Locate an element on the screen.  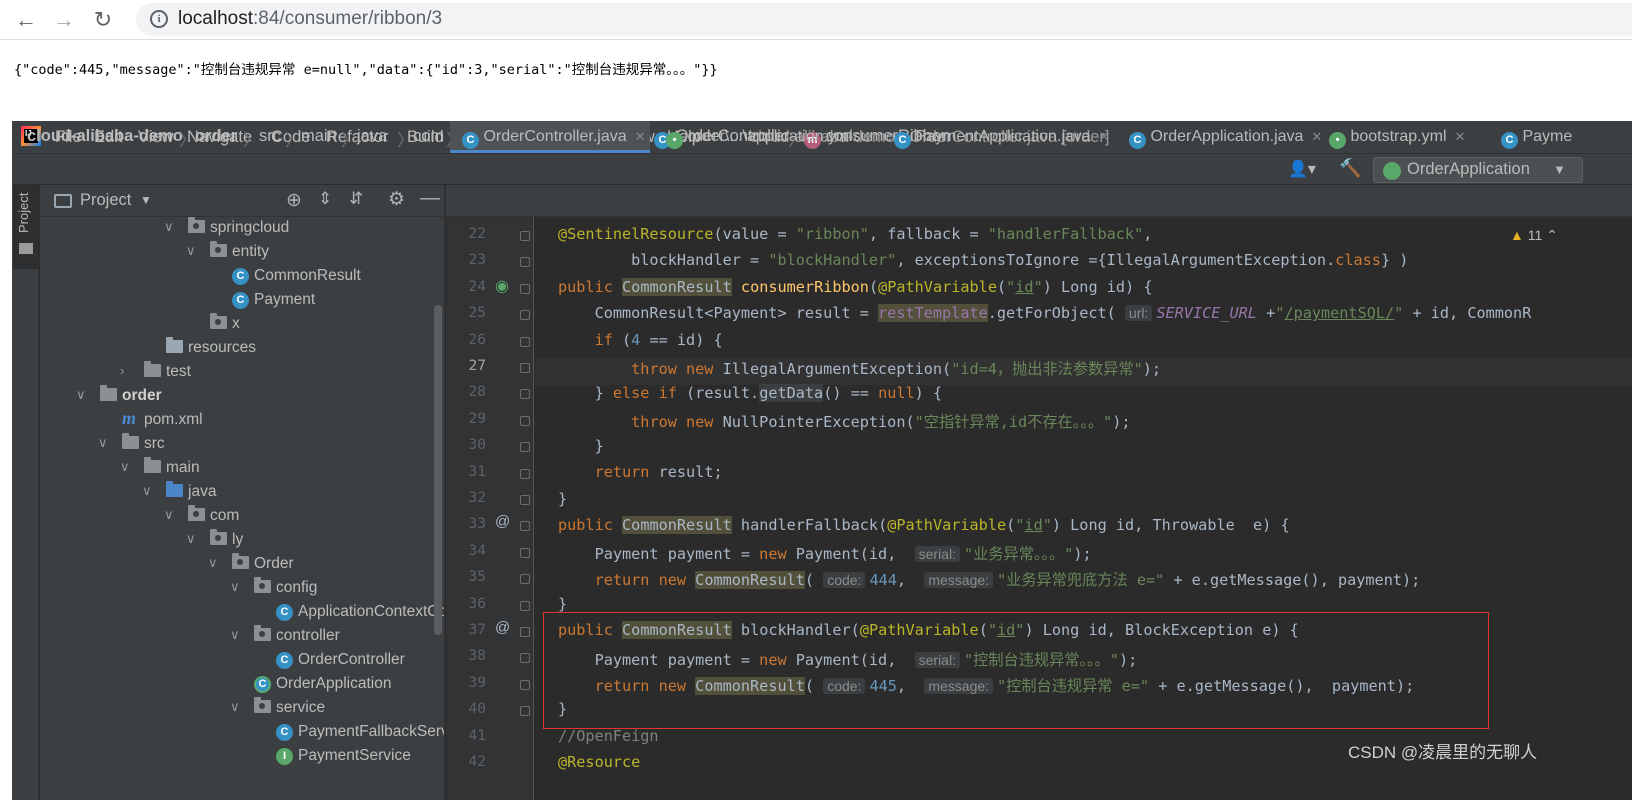
tree-node: ∨ order is located at coordinates (242, 397).